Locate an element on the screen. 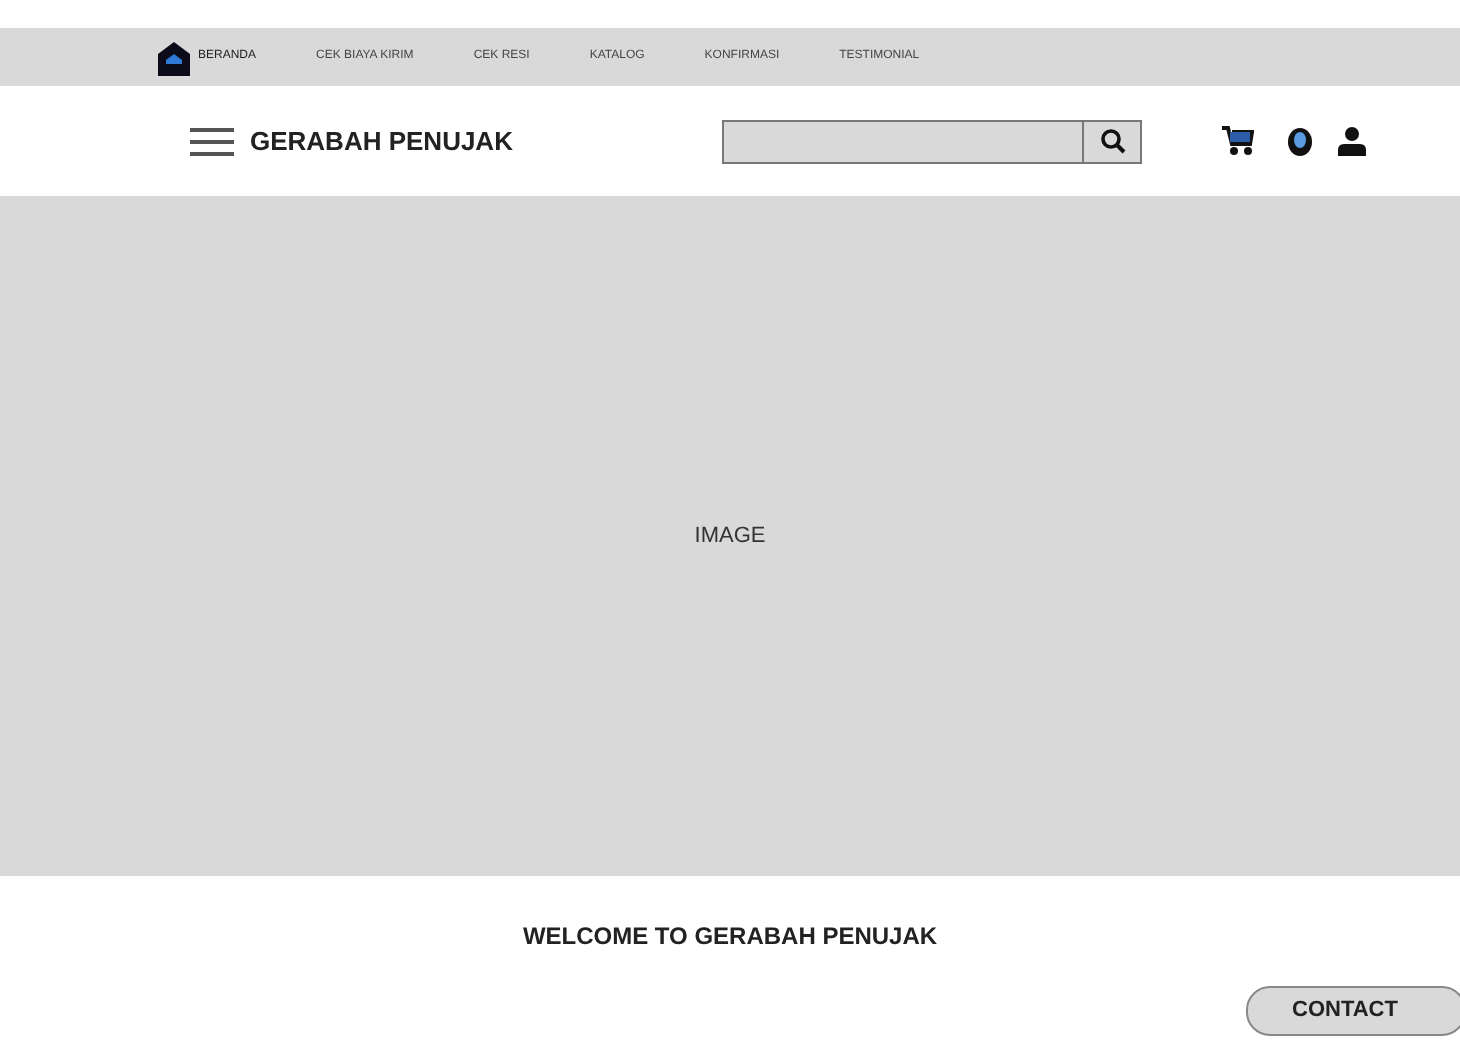  brand-name: GERABAH PENUJAK is located at coordinates (381, 141).